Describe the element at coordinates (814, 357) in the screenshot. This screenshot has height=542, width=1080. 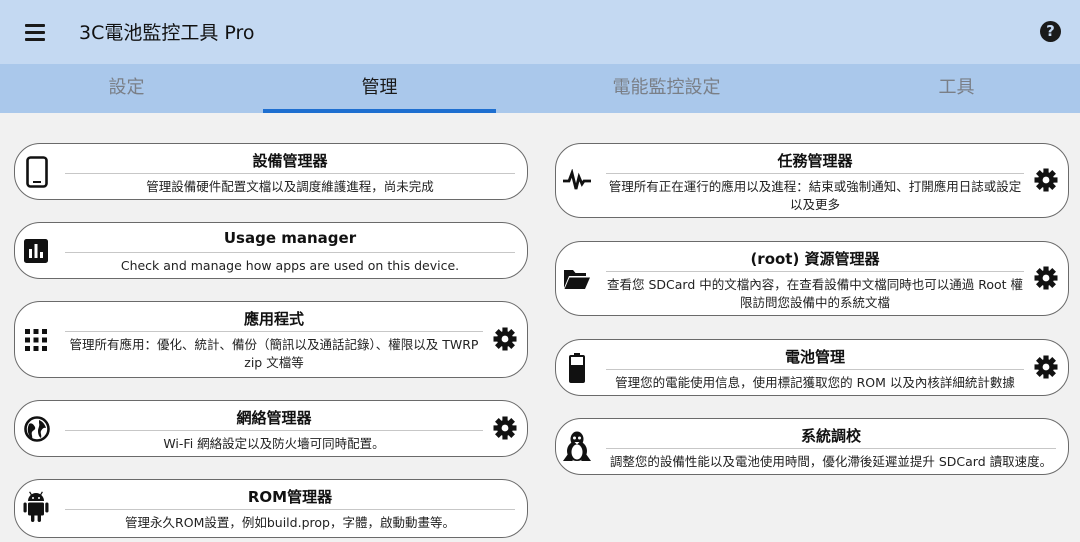
I see `card-title: 電池管理` at that location.